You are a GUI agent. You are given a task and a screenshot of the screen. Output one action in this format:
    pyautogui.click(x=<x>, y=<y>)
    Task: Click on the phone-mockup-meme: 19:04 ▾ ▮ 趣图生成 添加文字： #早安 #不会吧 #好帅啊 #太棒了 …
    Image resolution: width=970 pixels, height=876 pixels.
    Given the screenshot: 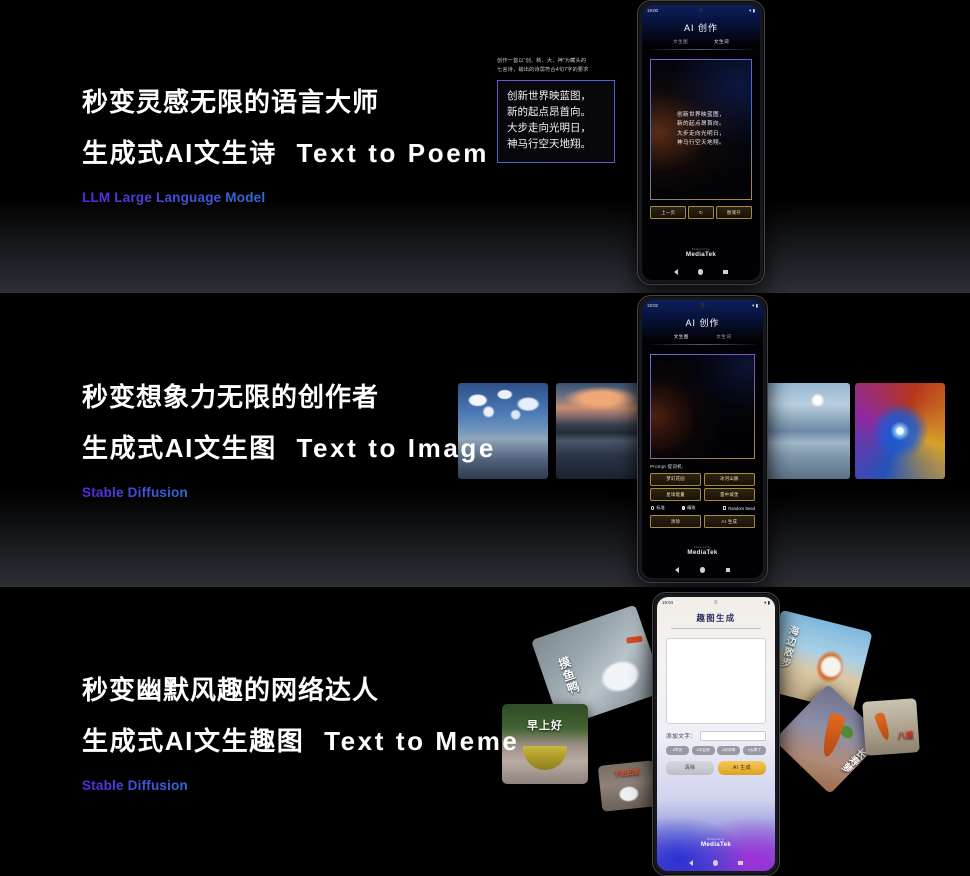 What is the action you would take?
    pyautogui.click(x=716, y=734)
    